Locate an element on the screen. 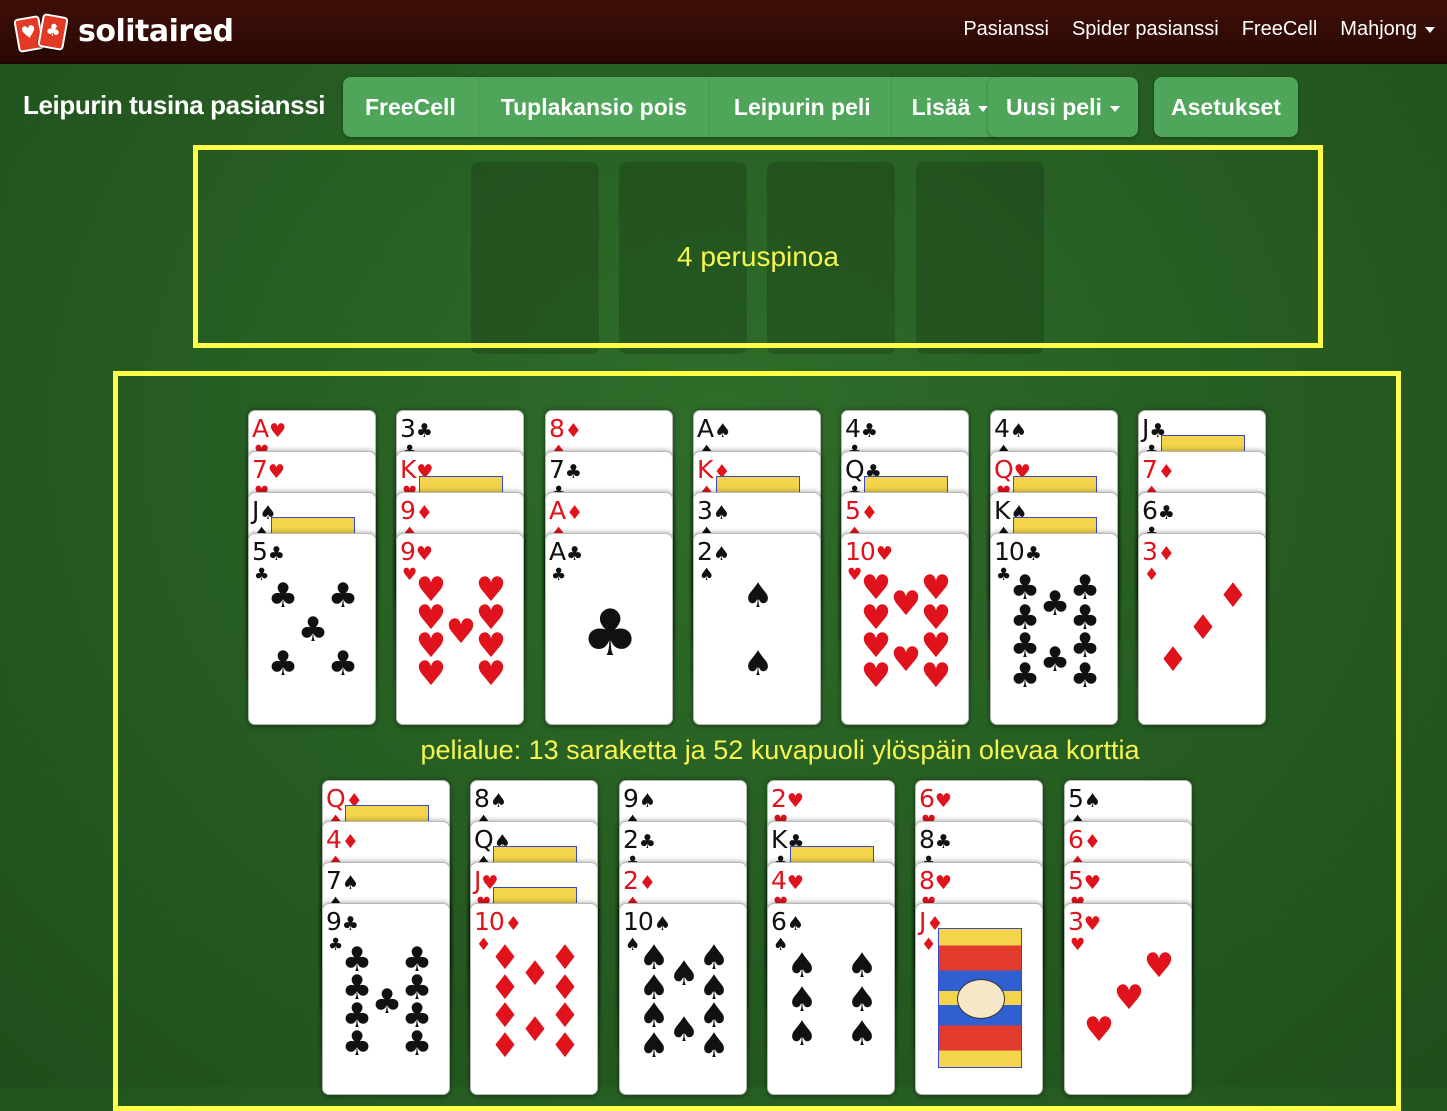 The height and width of the screenshot is (1111, 1447). more-games-label: Lisää is located at coordinates (941, 107).